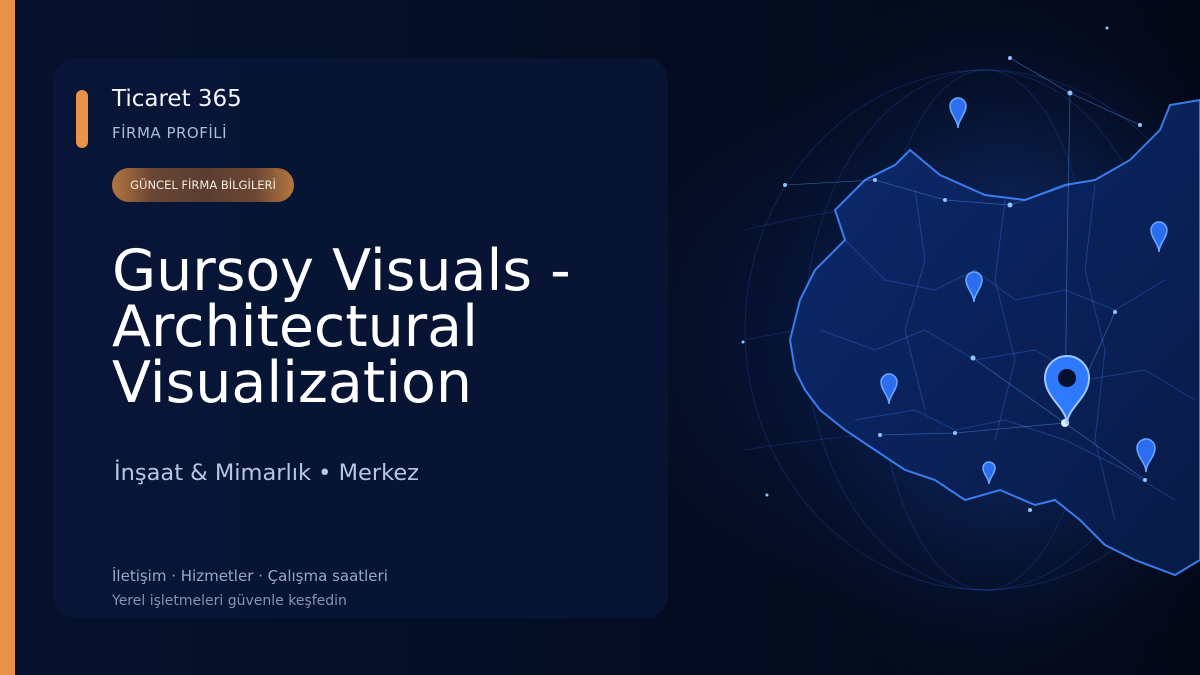 The width and height of the screenshot is (1200, 675). Describe the element at coordinates (229, 601) in the screenshot. I see `footer-tagline: Yerel işletmeleri güvenle keşfedin` at that location.